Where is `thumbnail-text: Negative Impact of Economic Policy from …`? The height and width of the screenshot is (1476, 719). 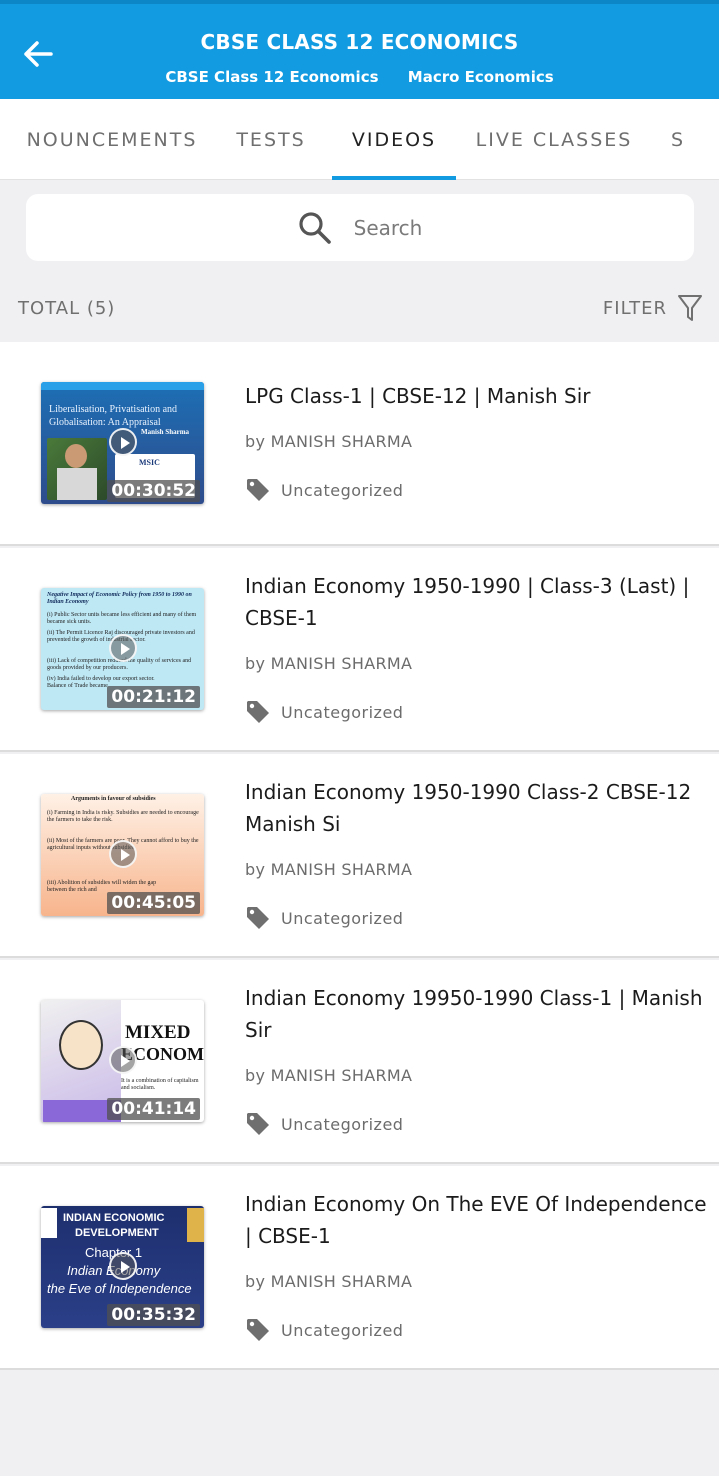
thumbnail-text: Negative Impact of Economic Policy from … is located at coordinates (119, 598).